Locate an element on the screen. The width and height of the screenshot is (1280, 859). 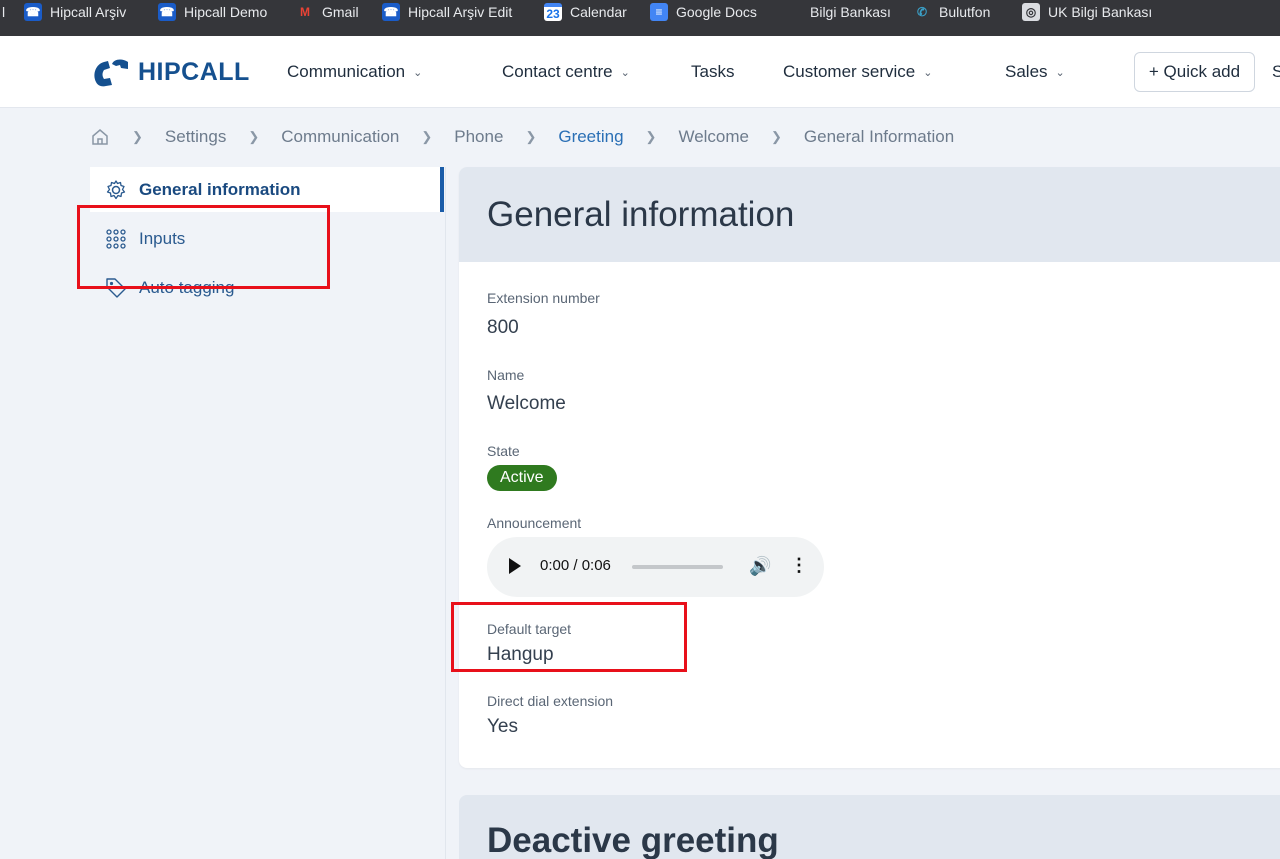
deactive-greeting-card: Deactive greeting is located at coordinates (869, 827).